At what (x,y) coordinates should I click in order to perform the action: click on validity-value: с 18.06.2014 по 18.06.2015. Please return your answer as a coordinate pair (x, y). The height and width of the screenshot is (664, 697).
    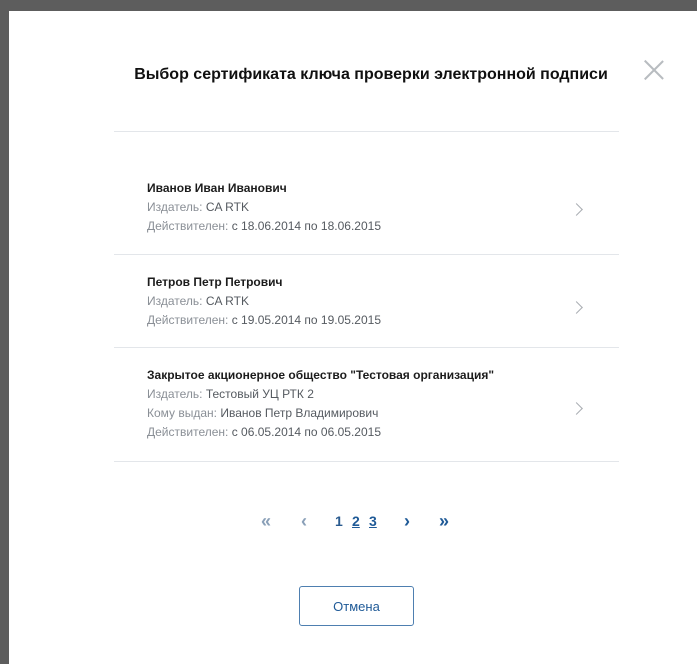
    Looking at the image, I should click on (306, 226).